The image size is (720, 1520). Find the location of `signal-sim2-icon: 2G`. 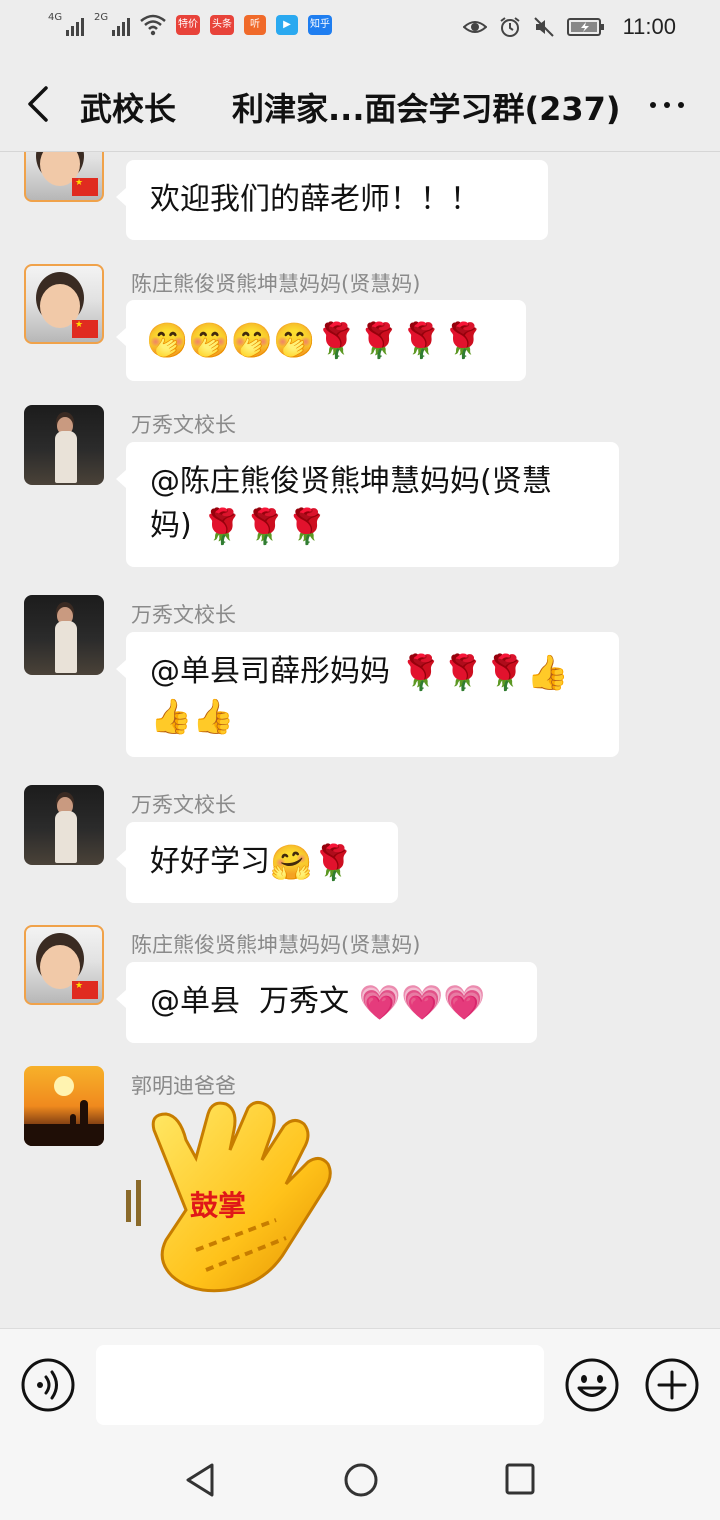

signal-sim2-icon: 2G is located at coordinates (112, 24).